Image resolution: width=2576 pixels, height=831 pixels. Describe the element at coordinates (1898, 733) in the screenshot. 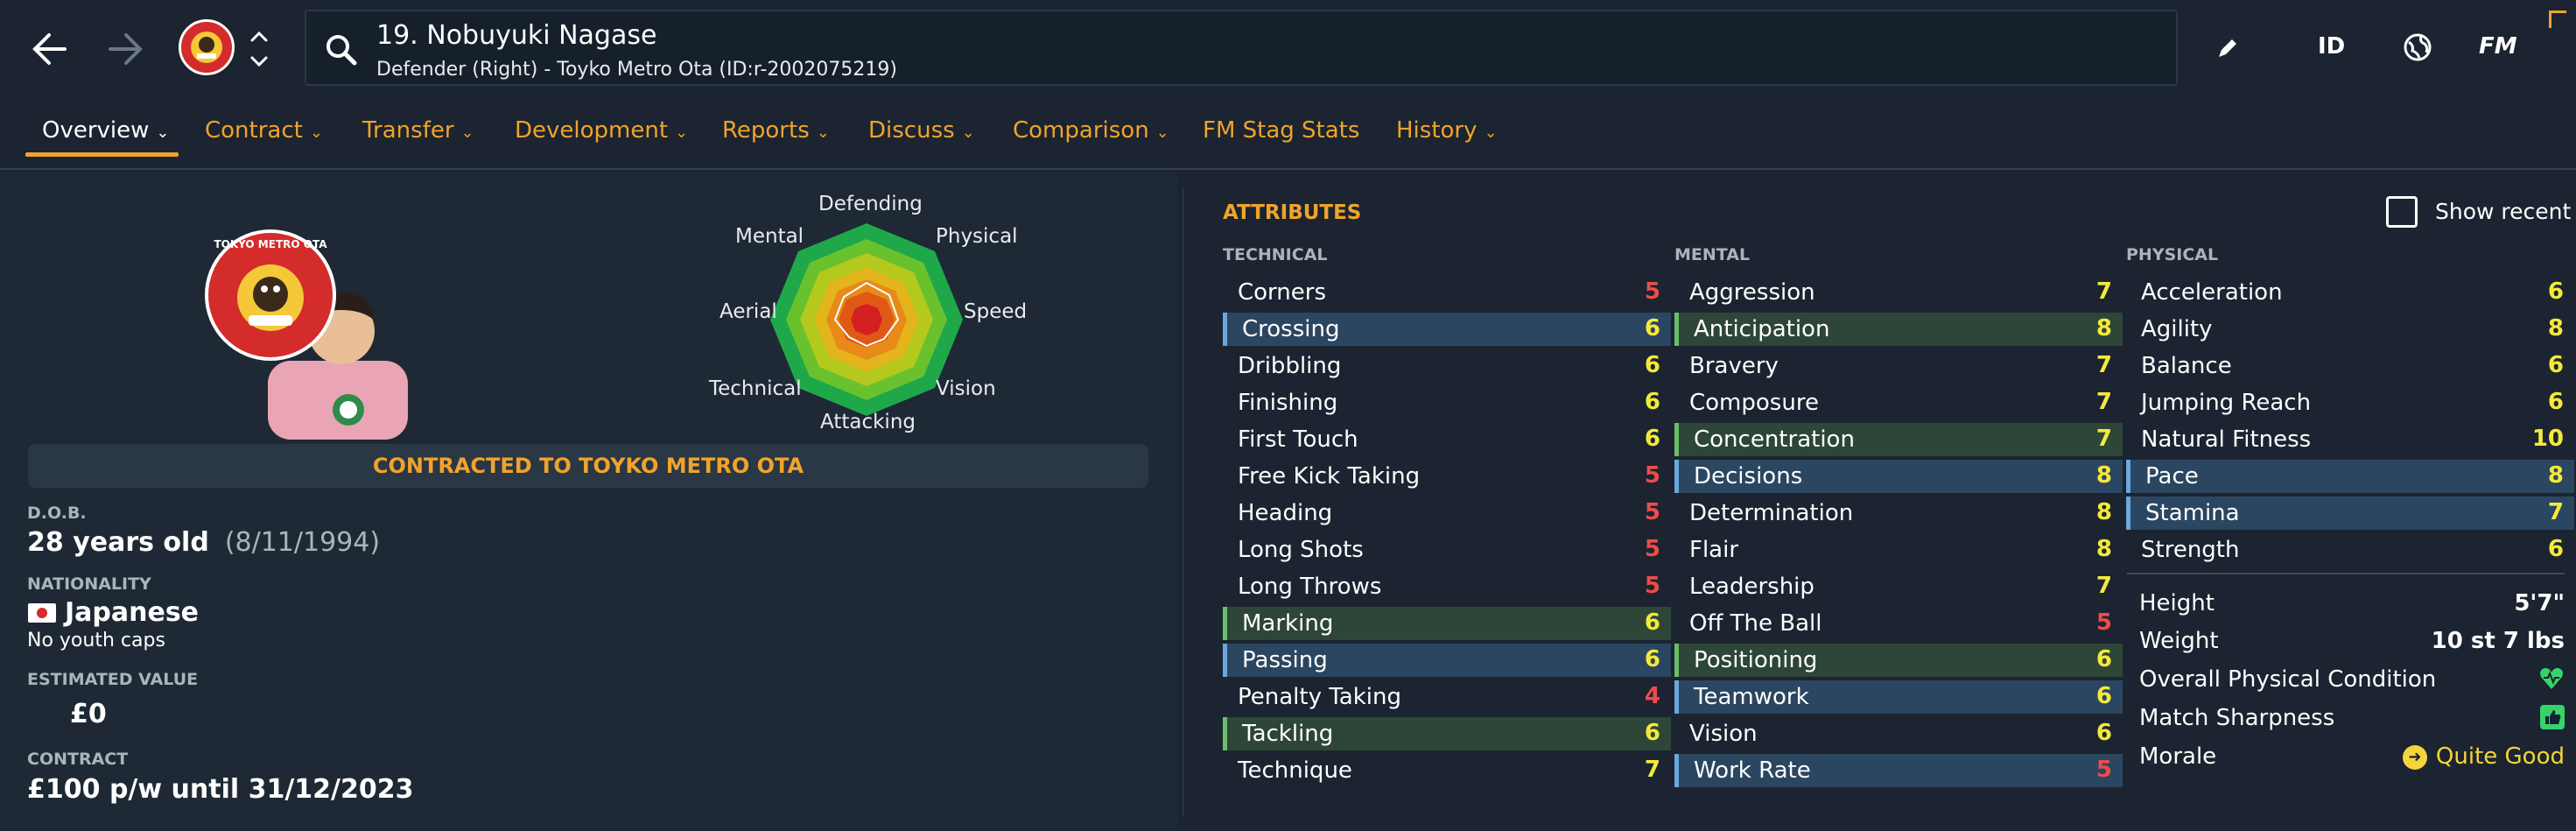

I see `attr-row-vision: Vision 6` at that location.